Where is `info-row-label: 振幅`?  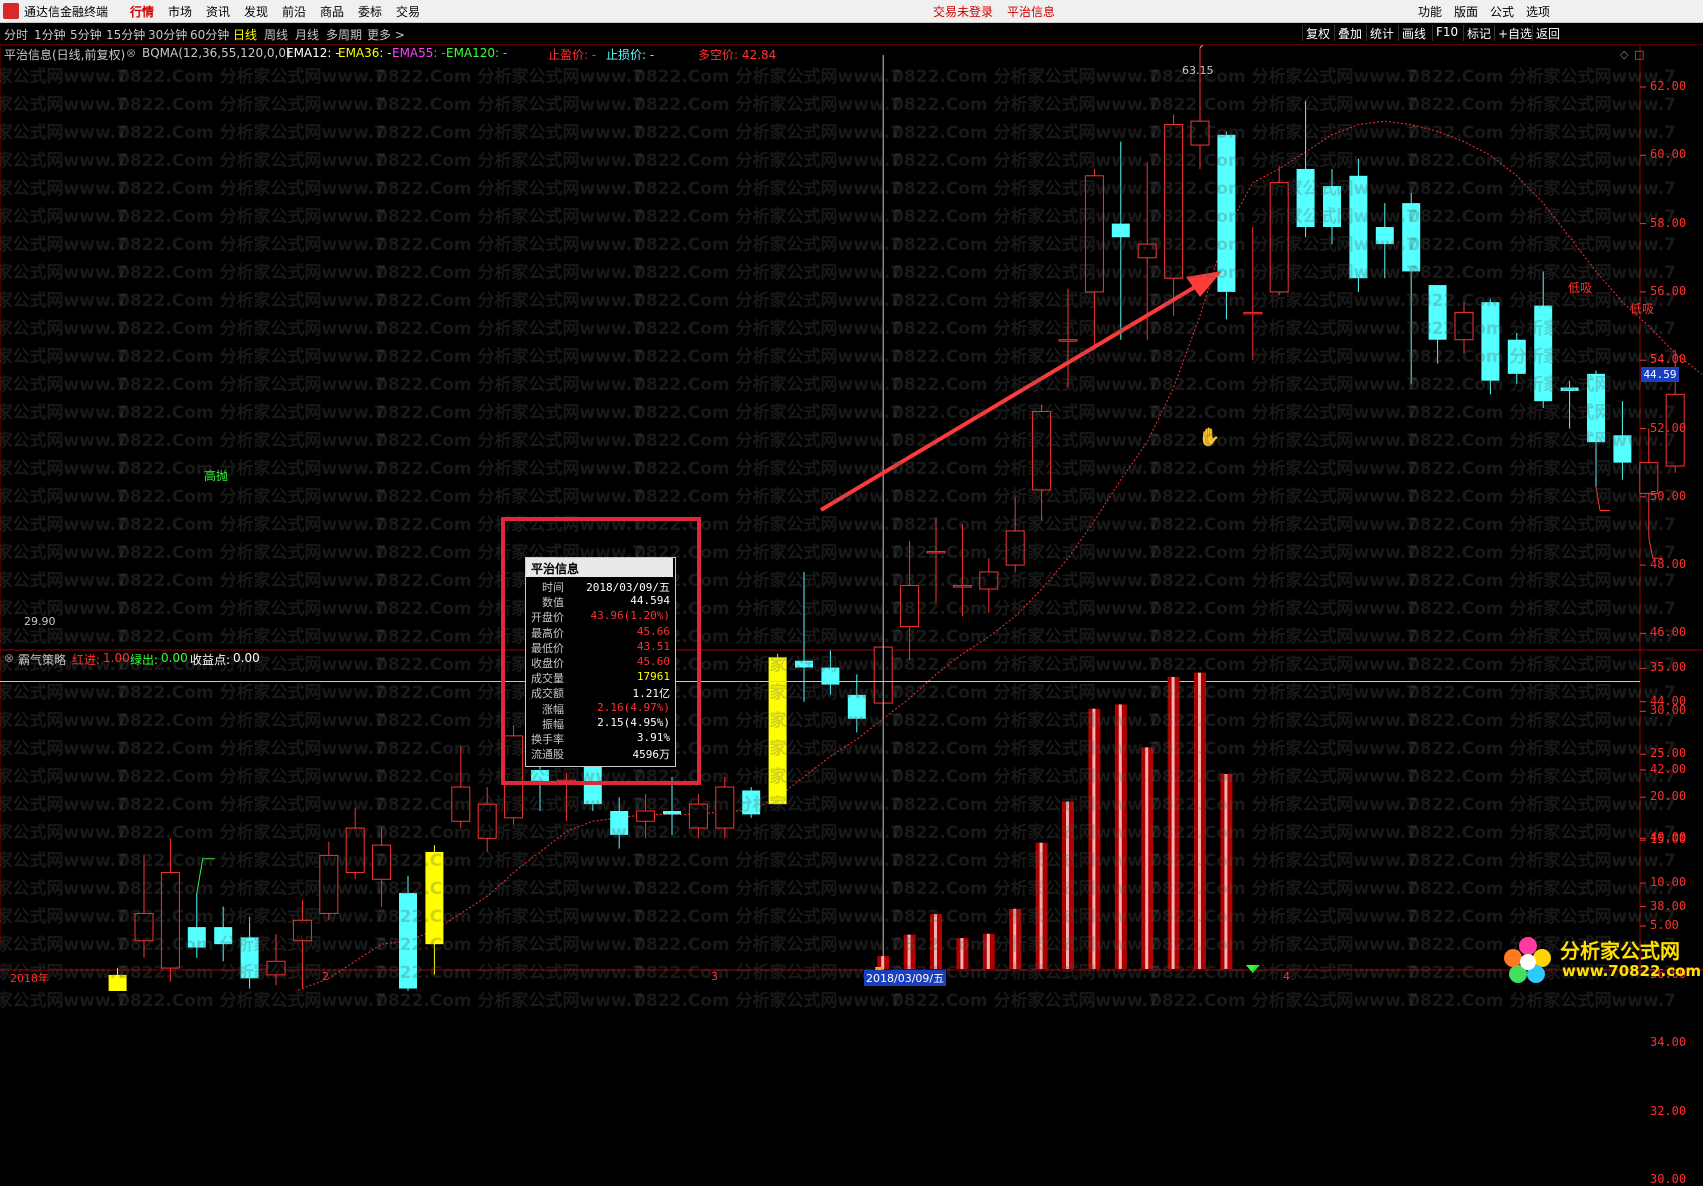
info-row-label: 振幅 is located at coordinates (553, 724).